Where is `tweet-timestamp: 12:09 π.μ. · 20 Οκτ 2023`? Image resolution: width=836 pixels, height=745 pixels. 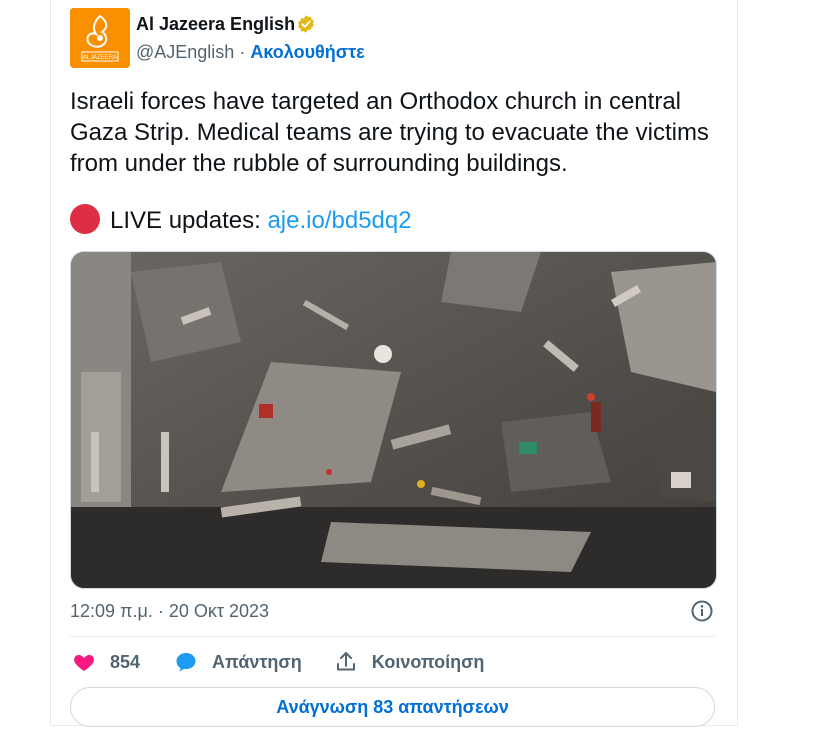 tweet-timestamp: 12:09 π.μ. · 20 Οκτ 2023 is located at coordinates (169, 611).